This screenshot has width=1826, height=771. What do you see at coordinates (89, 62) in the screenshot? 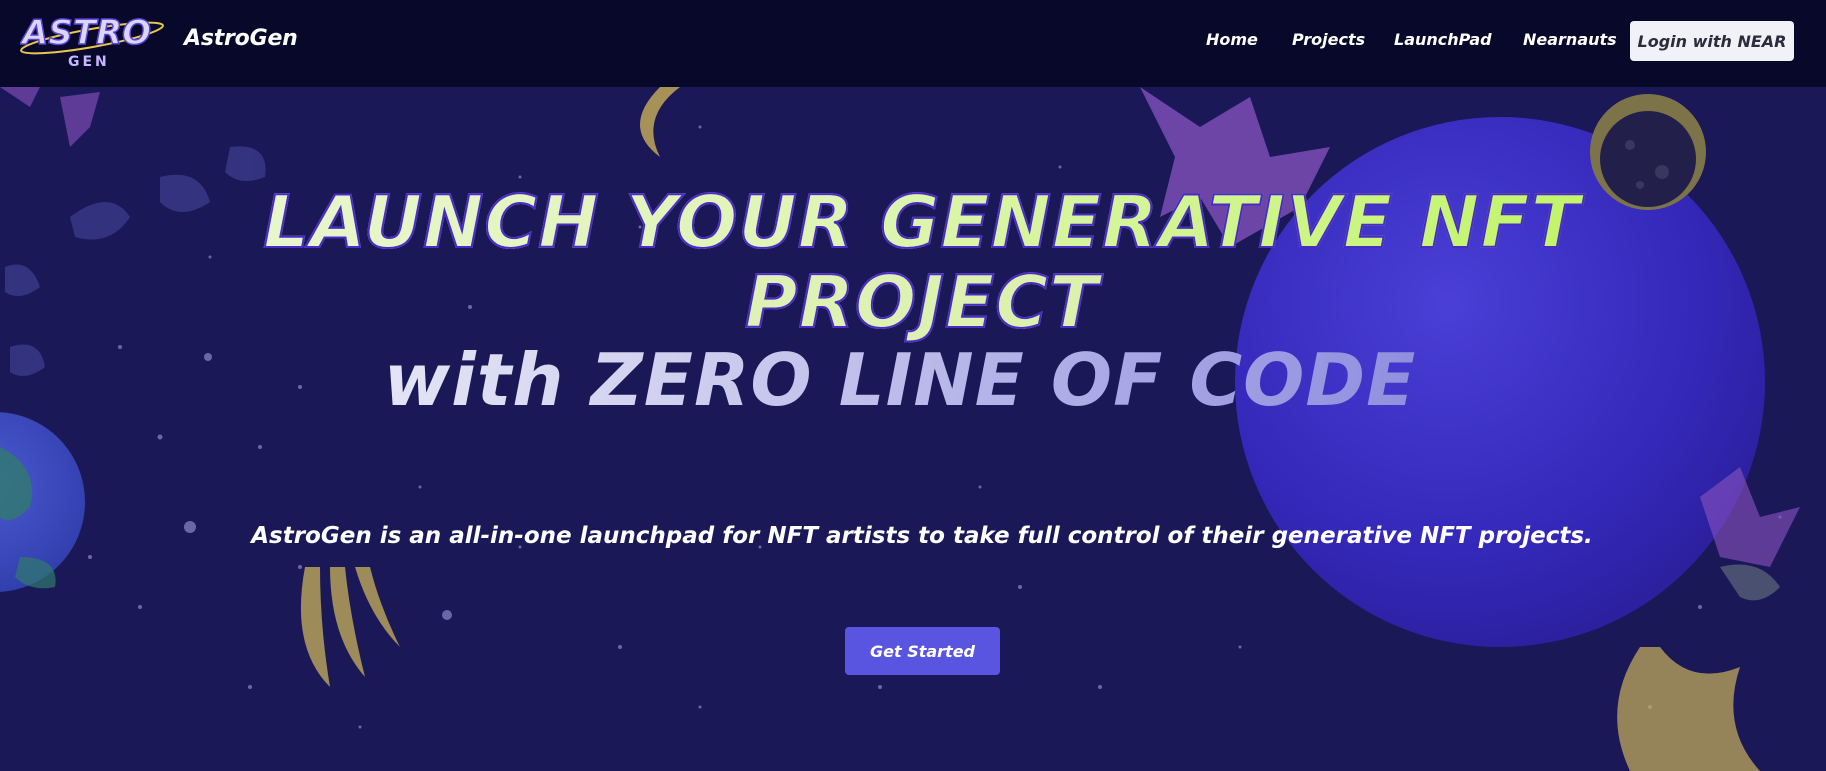
I see `svg-text: GEN` at bounding box center [89, 62].